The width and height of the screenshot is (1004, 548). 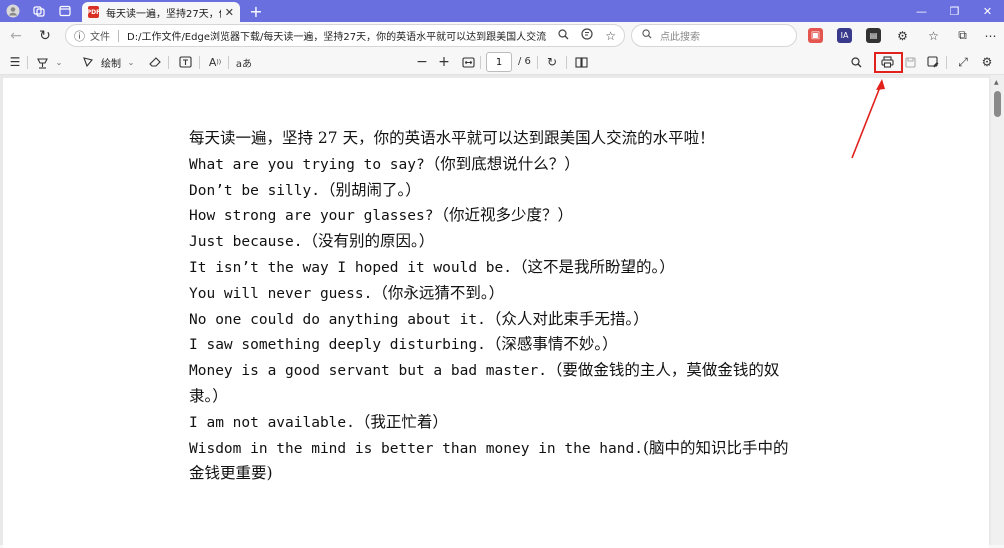 What do you see at coordinates (888, 62) in the screenshot?
I see `print-highlight-box` at bounding box center [888, 62].